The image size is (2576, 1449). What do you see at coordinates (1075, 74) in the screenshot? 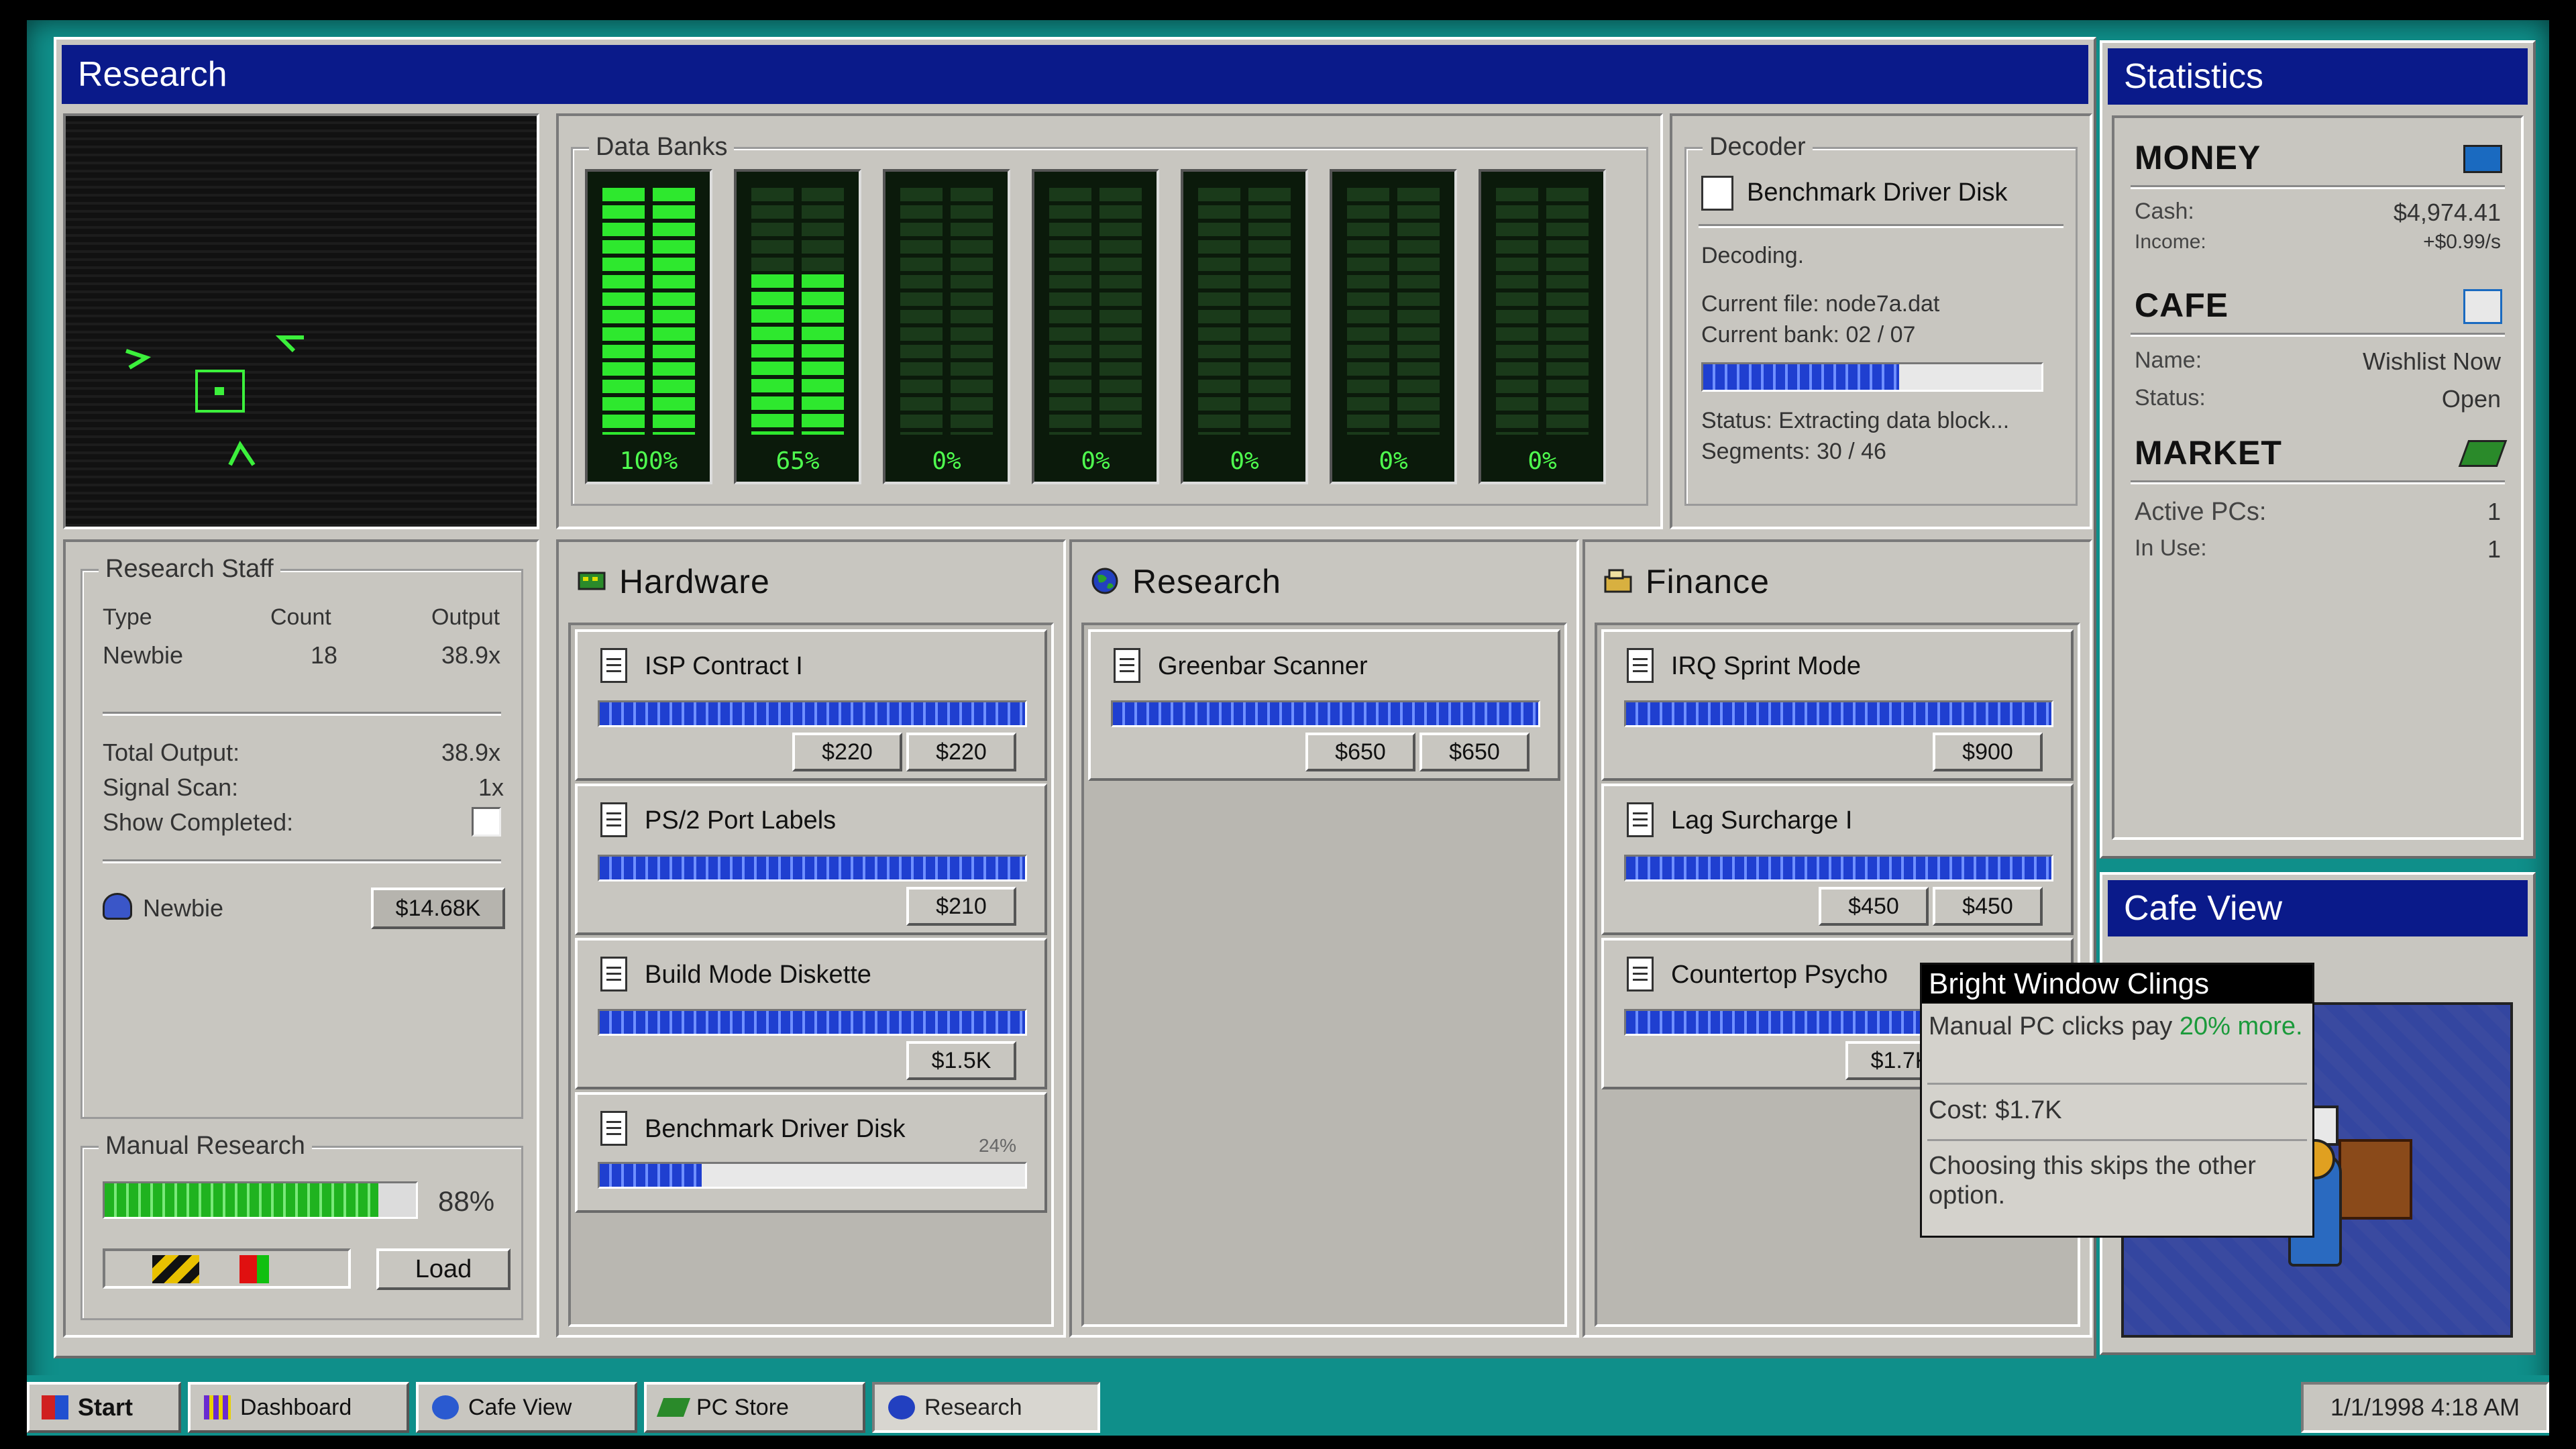
I see `research-window-title: Research` at bounding box center [1075, 74].